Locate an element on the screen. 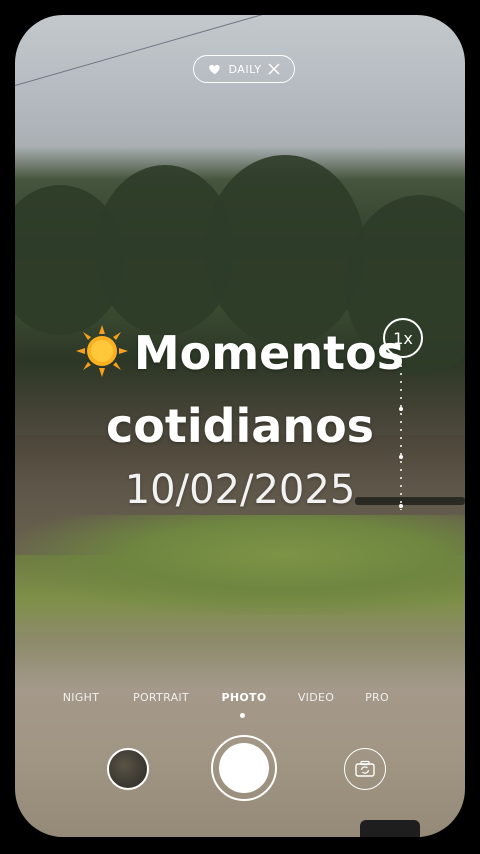 The image size is (480, 854). shutter-button is located at coordinates (244, 768).